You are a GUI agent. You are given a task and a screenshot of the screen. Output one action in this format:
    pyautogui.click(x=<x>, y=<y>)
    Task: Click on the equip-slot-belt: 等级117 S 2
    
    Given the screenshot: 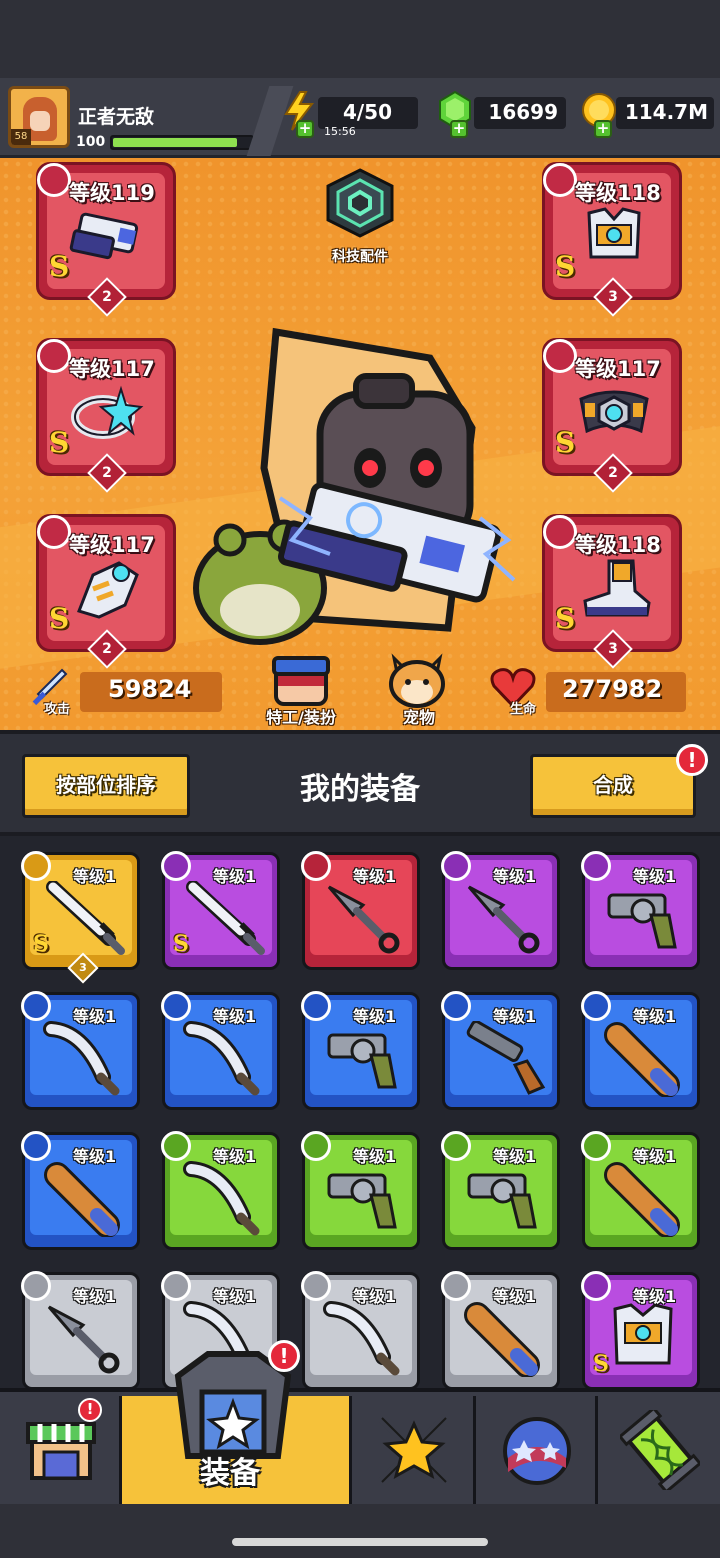 What is the action you would take?
    pyautogui.click(x=612, y=415)
    